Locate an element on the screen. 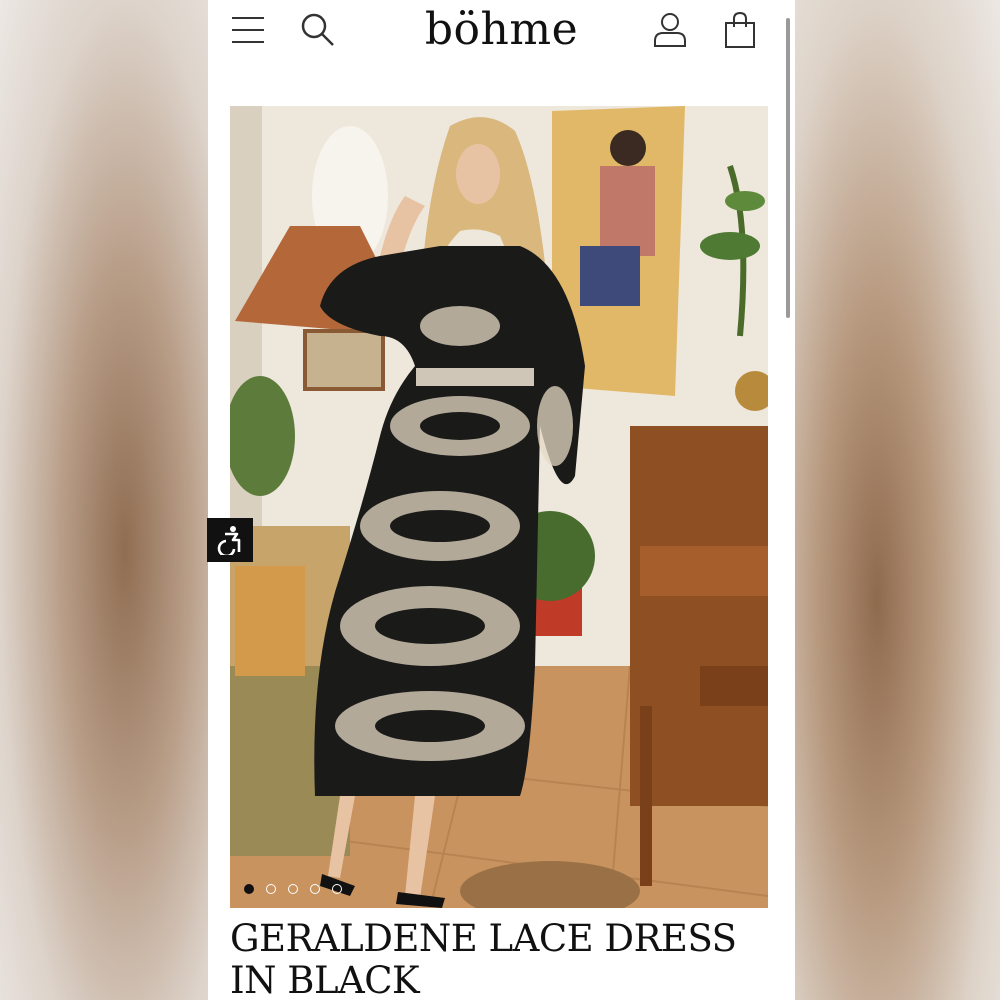 This screenshot has height=1000, width=1000. brand-logo: böhme is located at coordinates (501, 29).